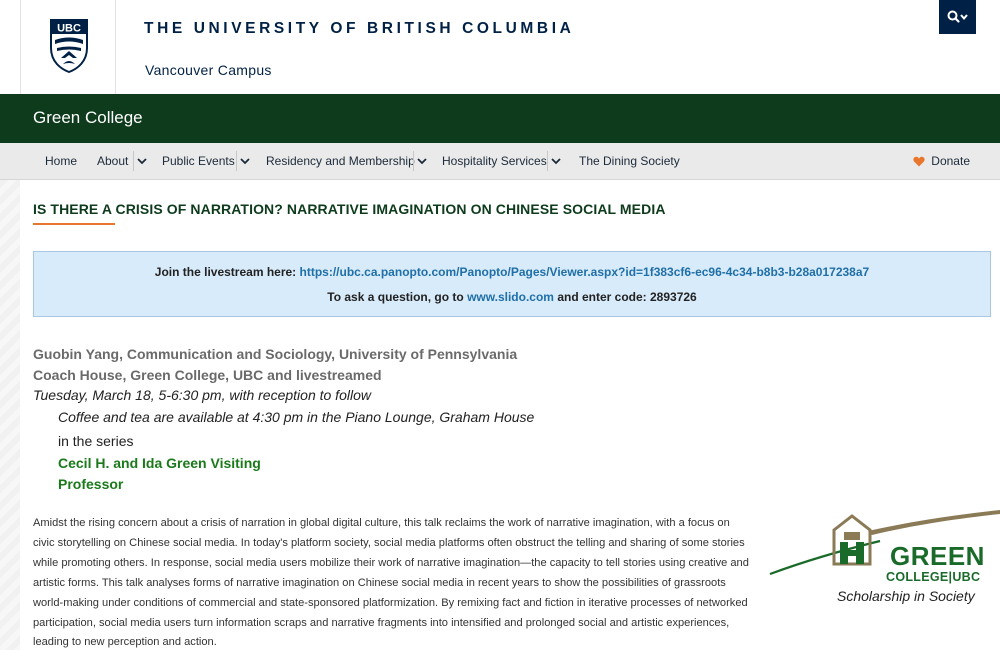  I want to click on gc-logo-tagline: Scholarship in Society, so click(906, 596).